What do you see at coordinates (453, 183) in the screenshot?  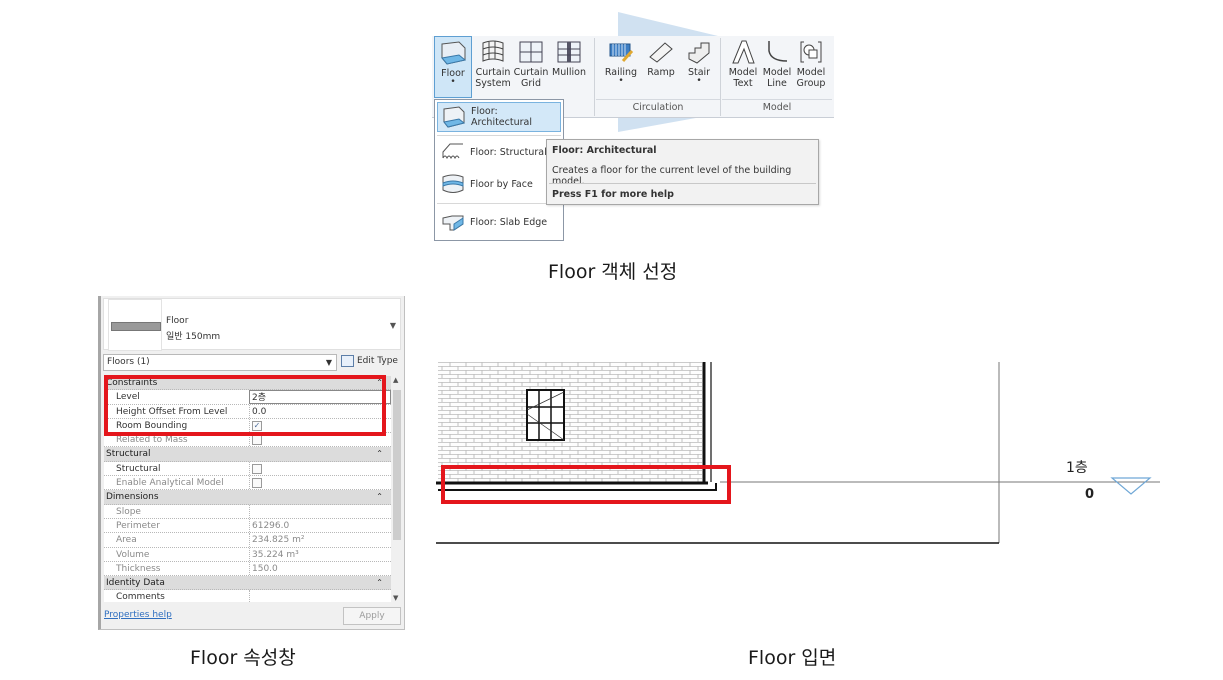 I see `floor-by-face-icon` at bounding box center [453, 183].